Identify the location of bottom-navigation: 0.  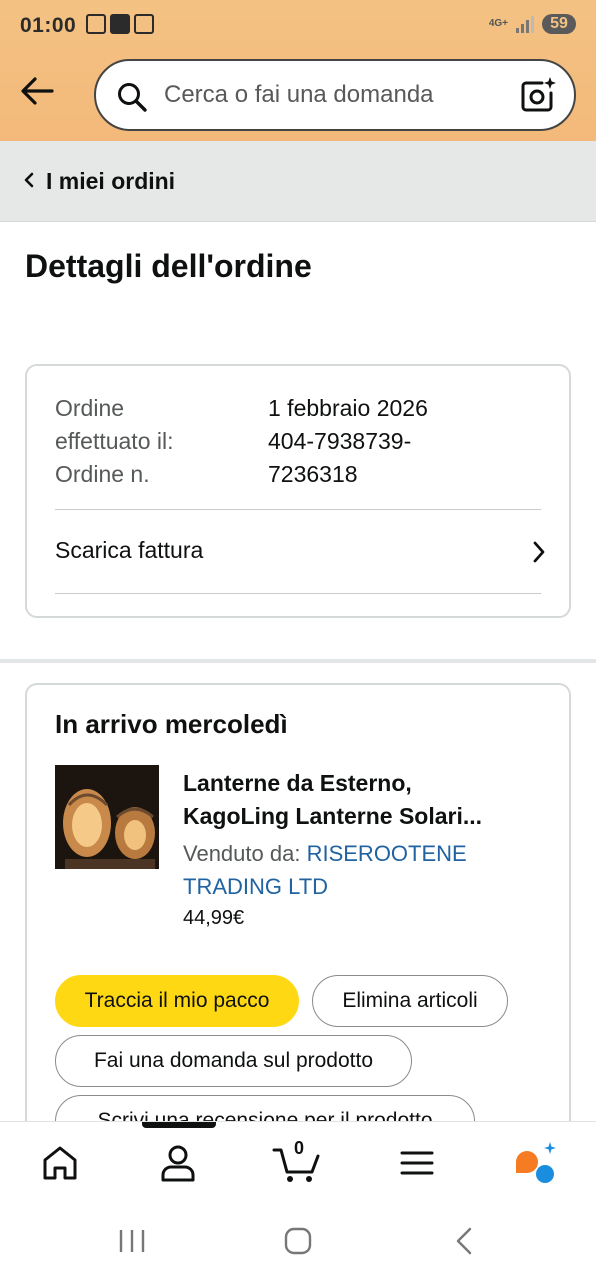
(298, 1200).